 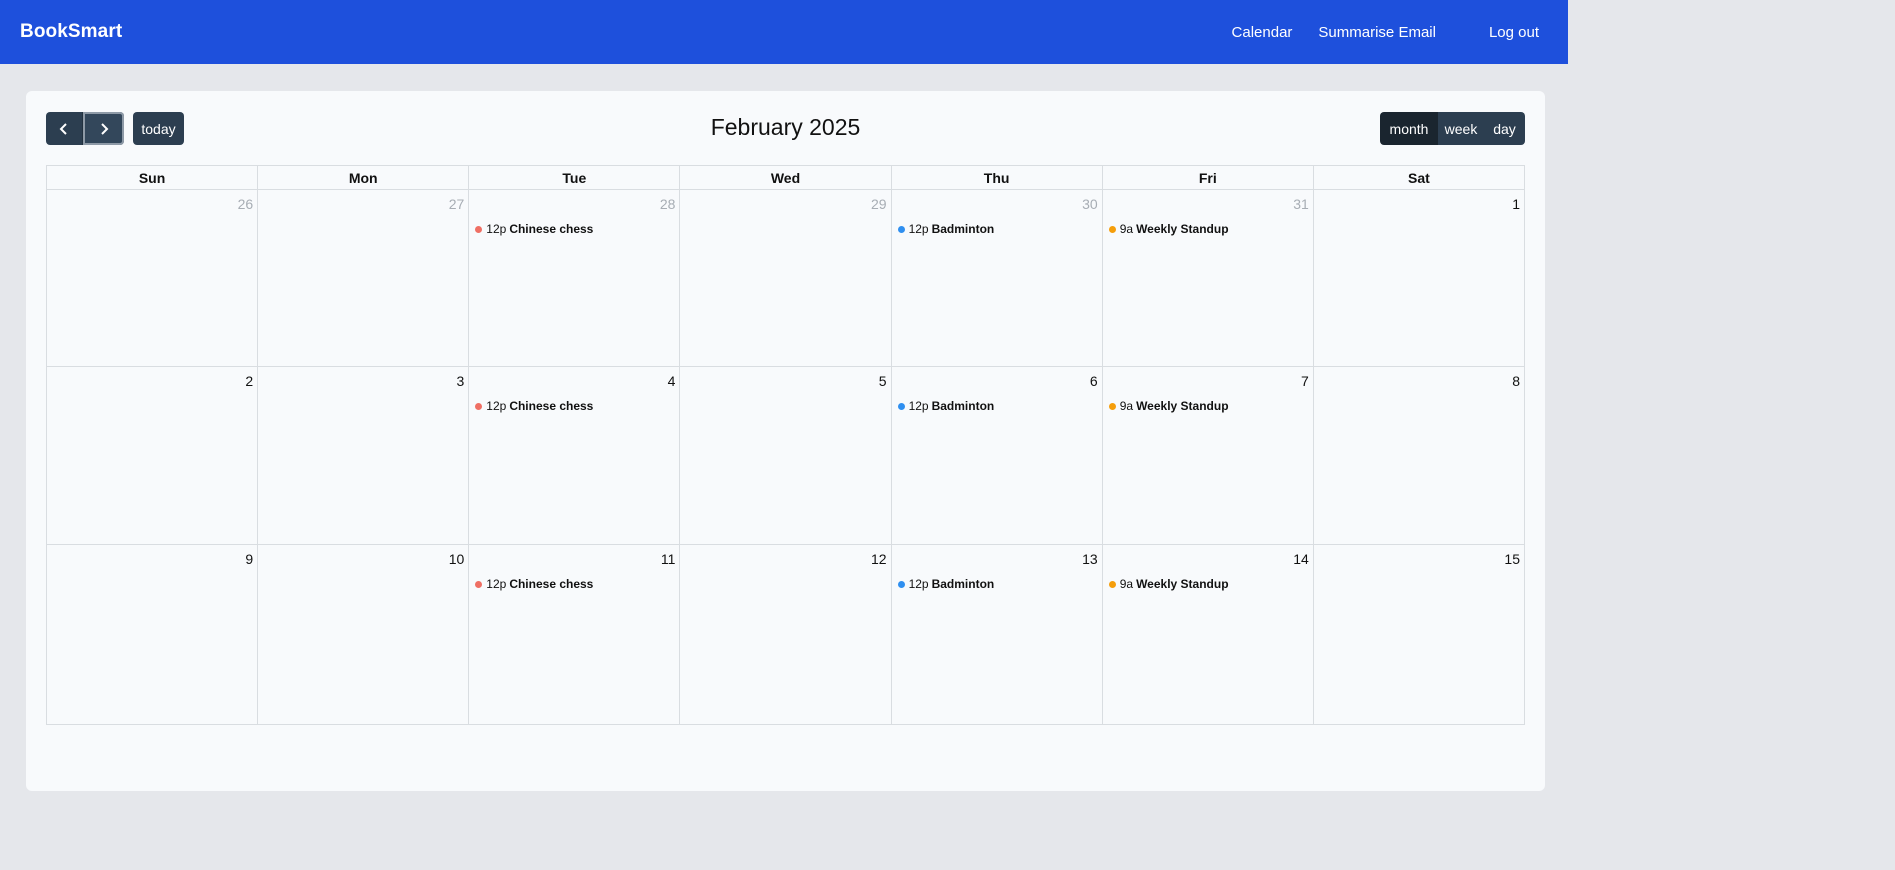 What do you see at coordinates (457, 559) in the screenshot?
I see `day-number: 10` at bounding box center [457, 559].